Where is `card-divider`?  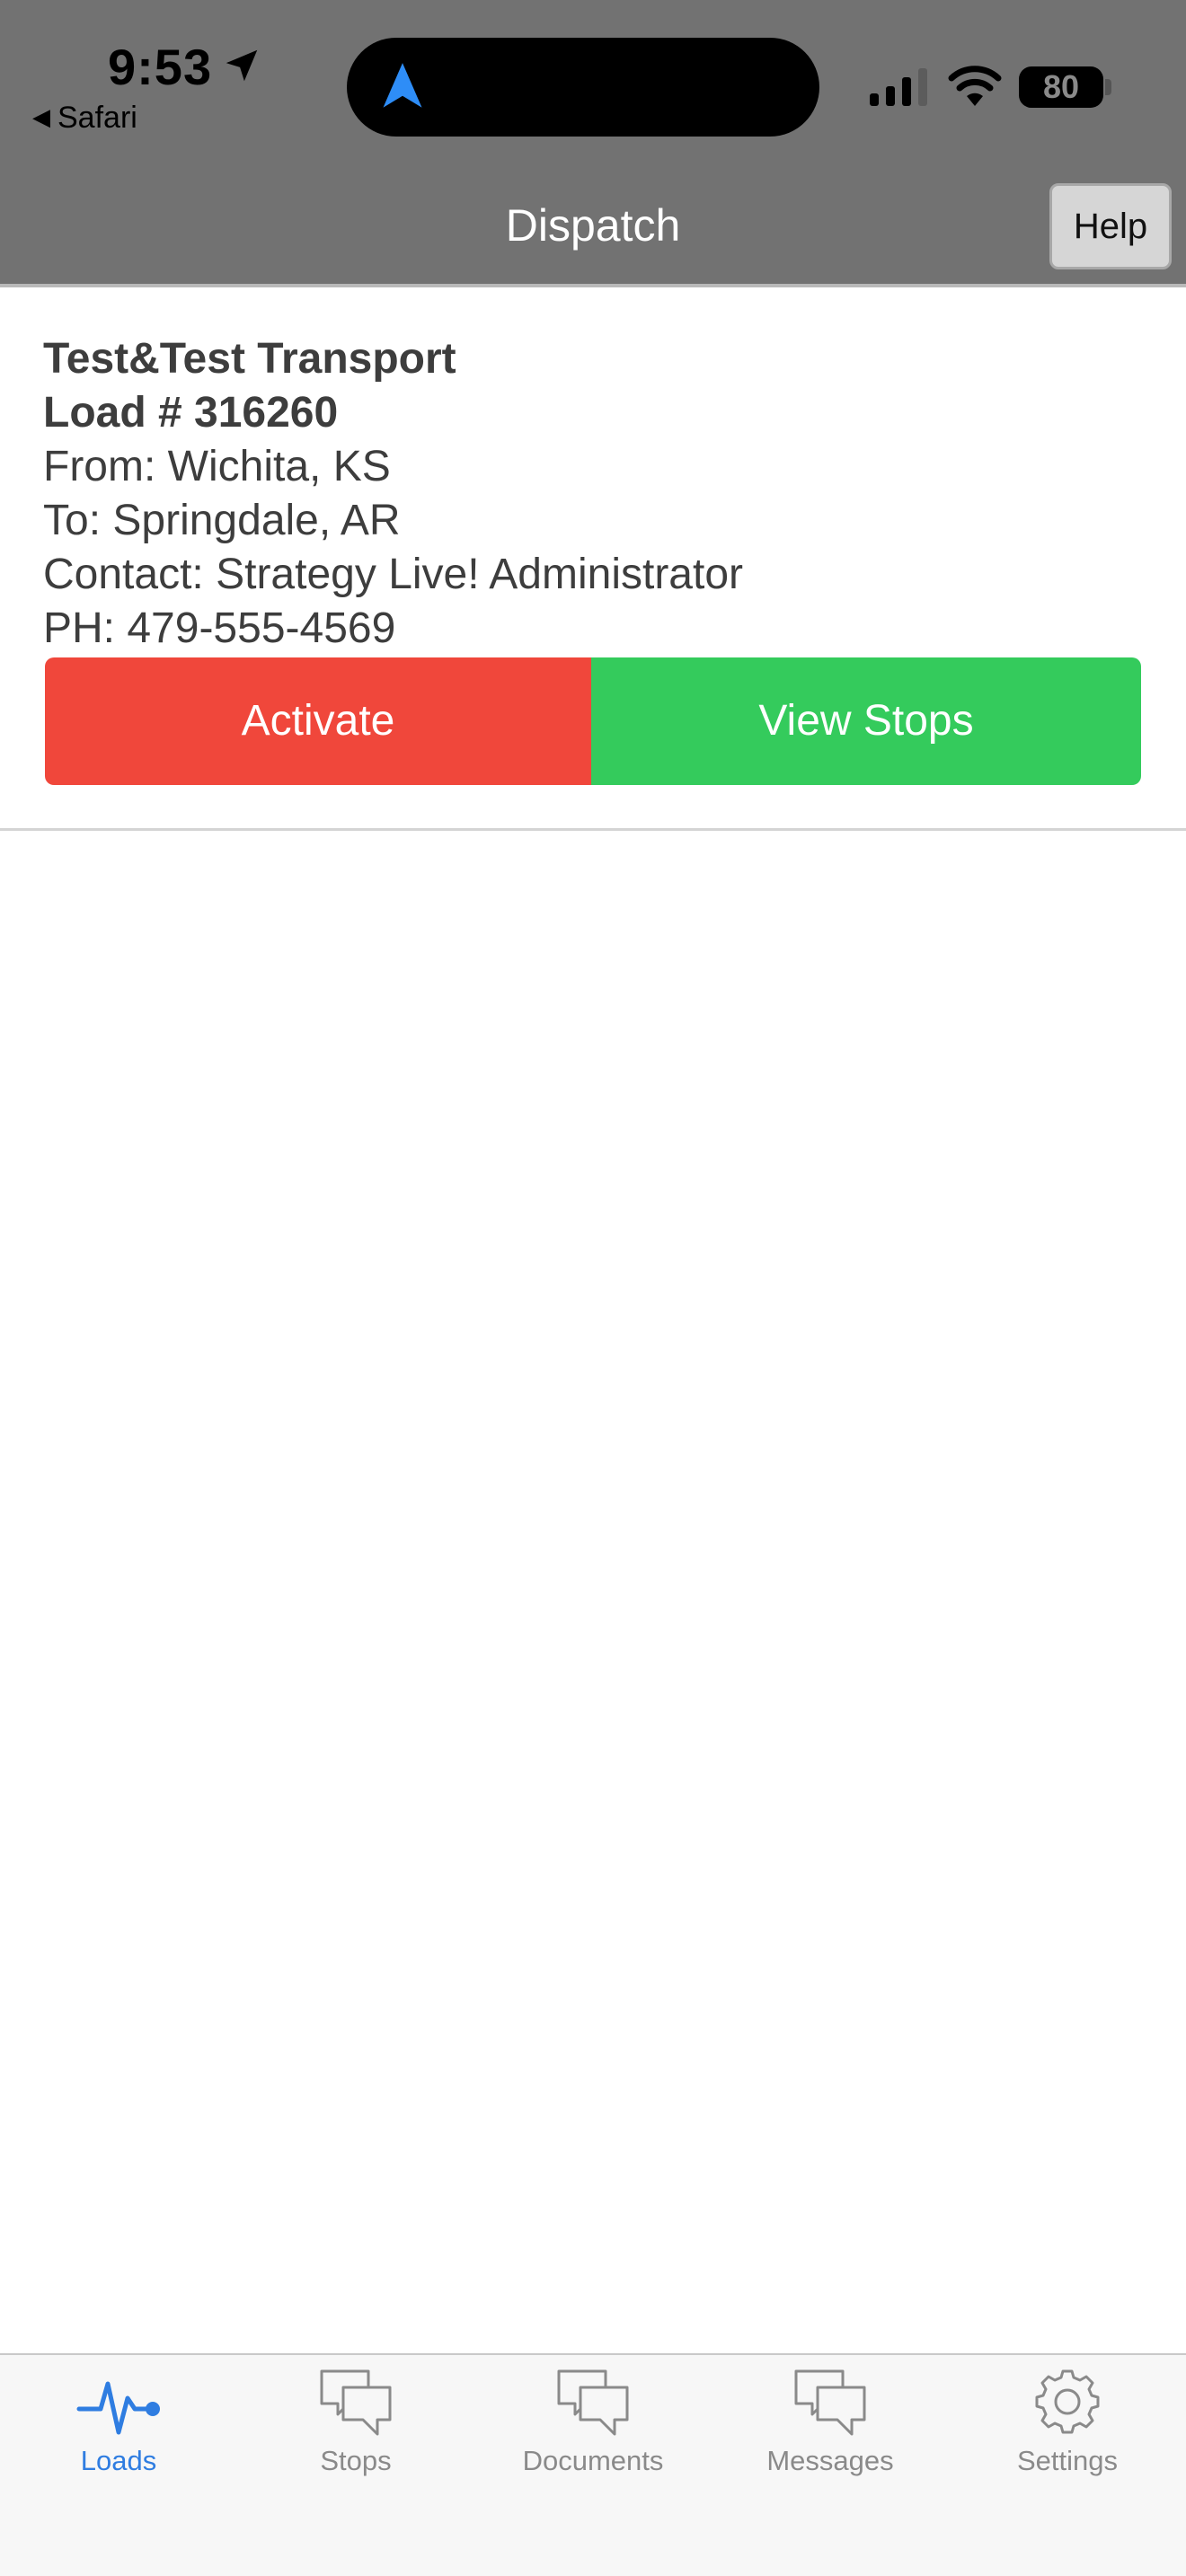
card-divider is located at coordinates (593, 829).